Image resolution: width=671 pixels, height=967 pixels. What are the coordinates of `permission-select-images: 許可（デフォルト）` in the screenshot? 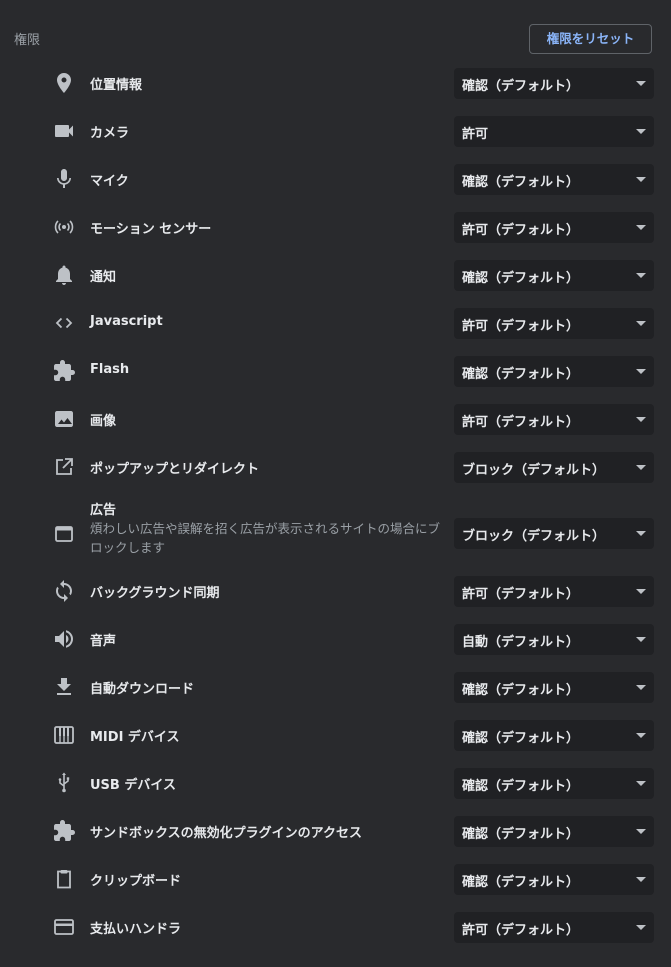 It's located at (554, 419).